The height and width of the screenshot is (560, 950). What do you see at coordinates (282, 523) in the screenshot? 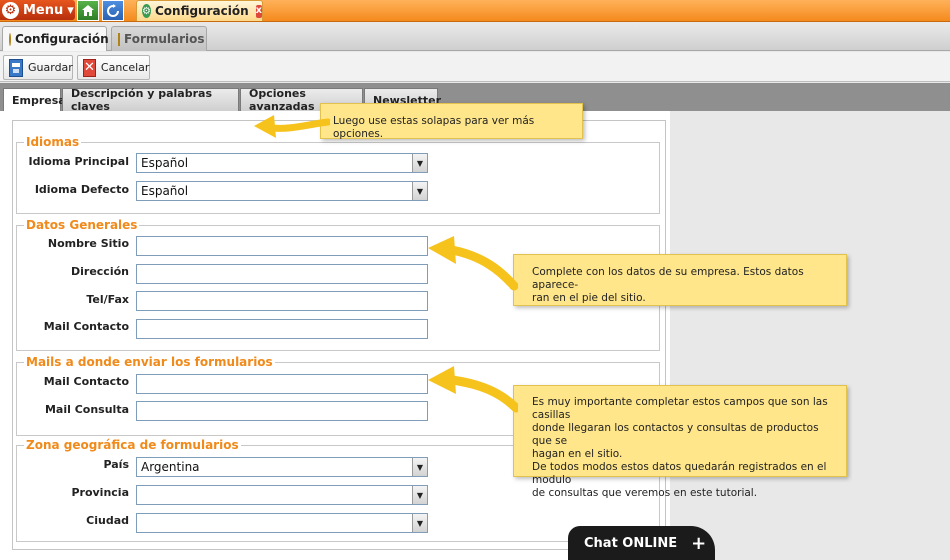
I see `select-ciudad: ▼` at bounding box center [282, 523].